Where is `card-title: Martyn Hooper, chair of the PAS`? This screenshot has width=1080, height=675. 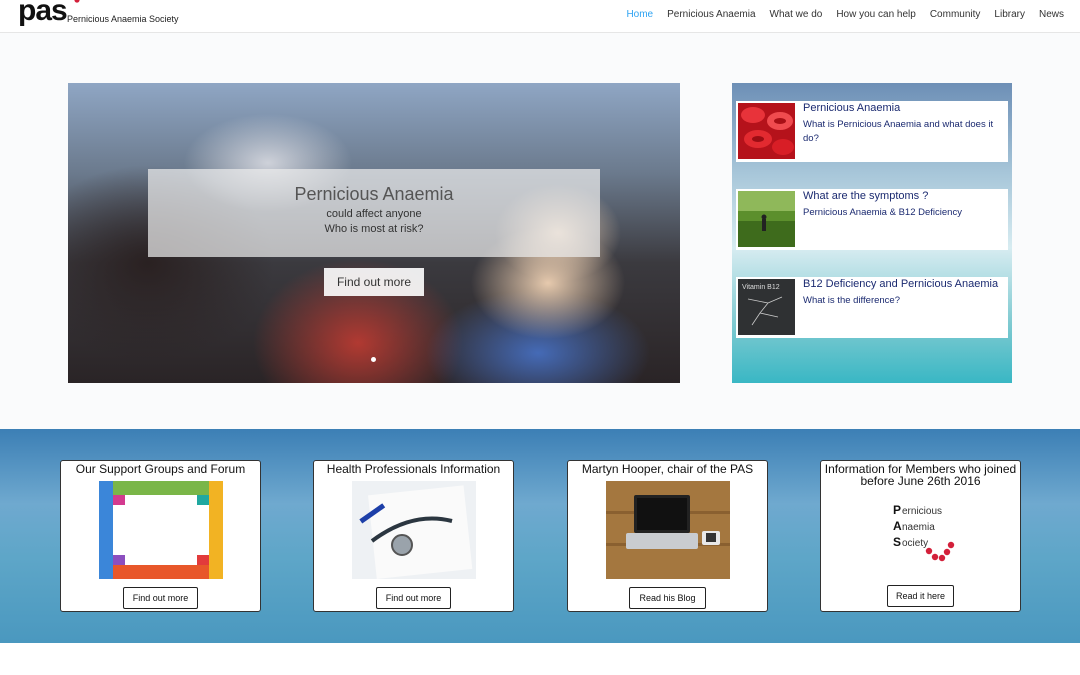
card-title: Martyn Hooper, chair of the PAS is located at coordinates (667, 469).